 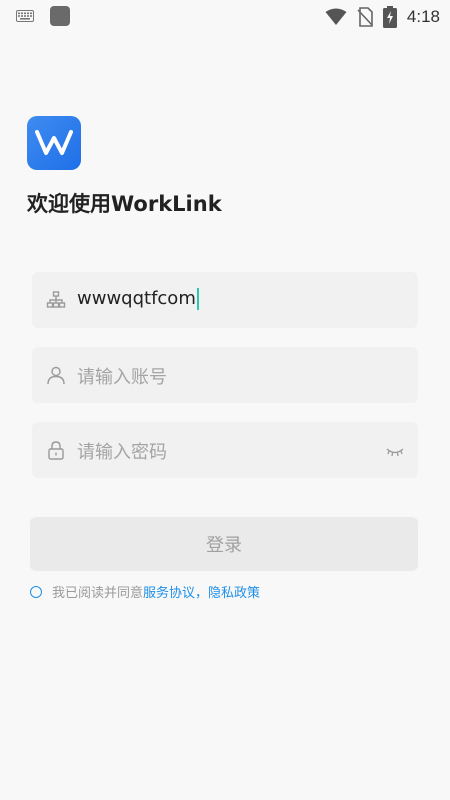 What do you see at coordinates (43, 16) in the screenshot?
I see `status-left` at bounding box center [43, 16].